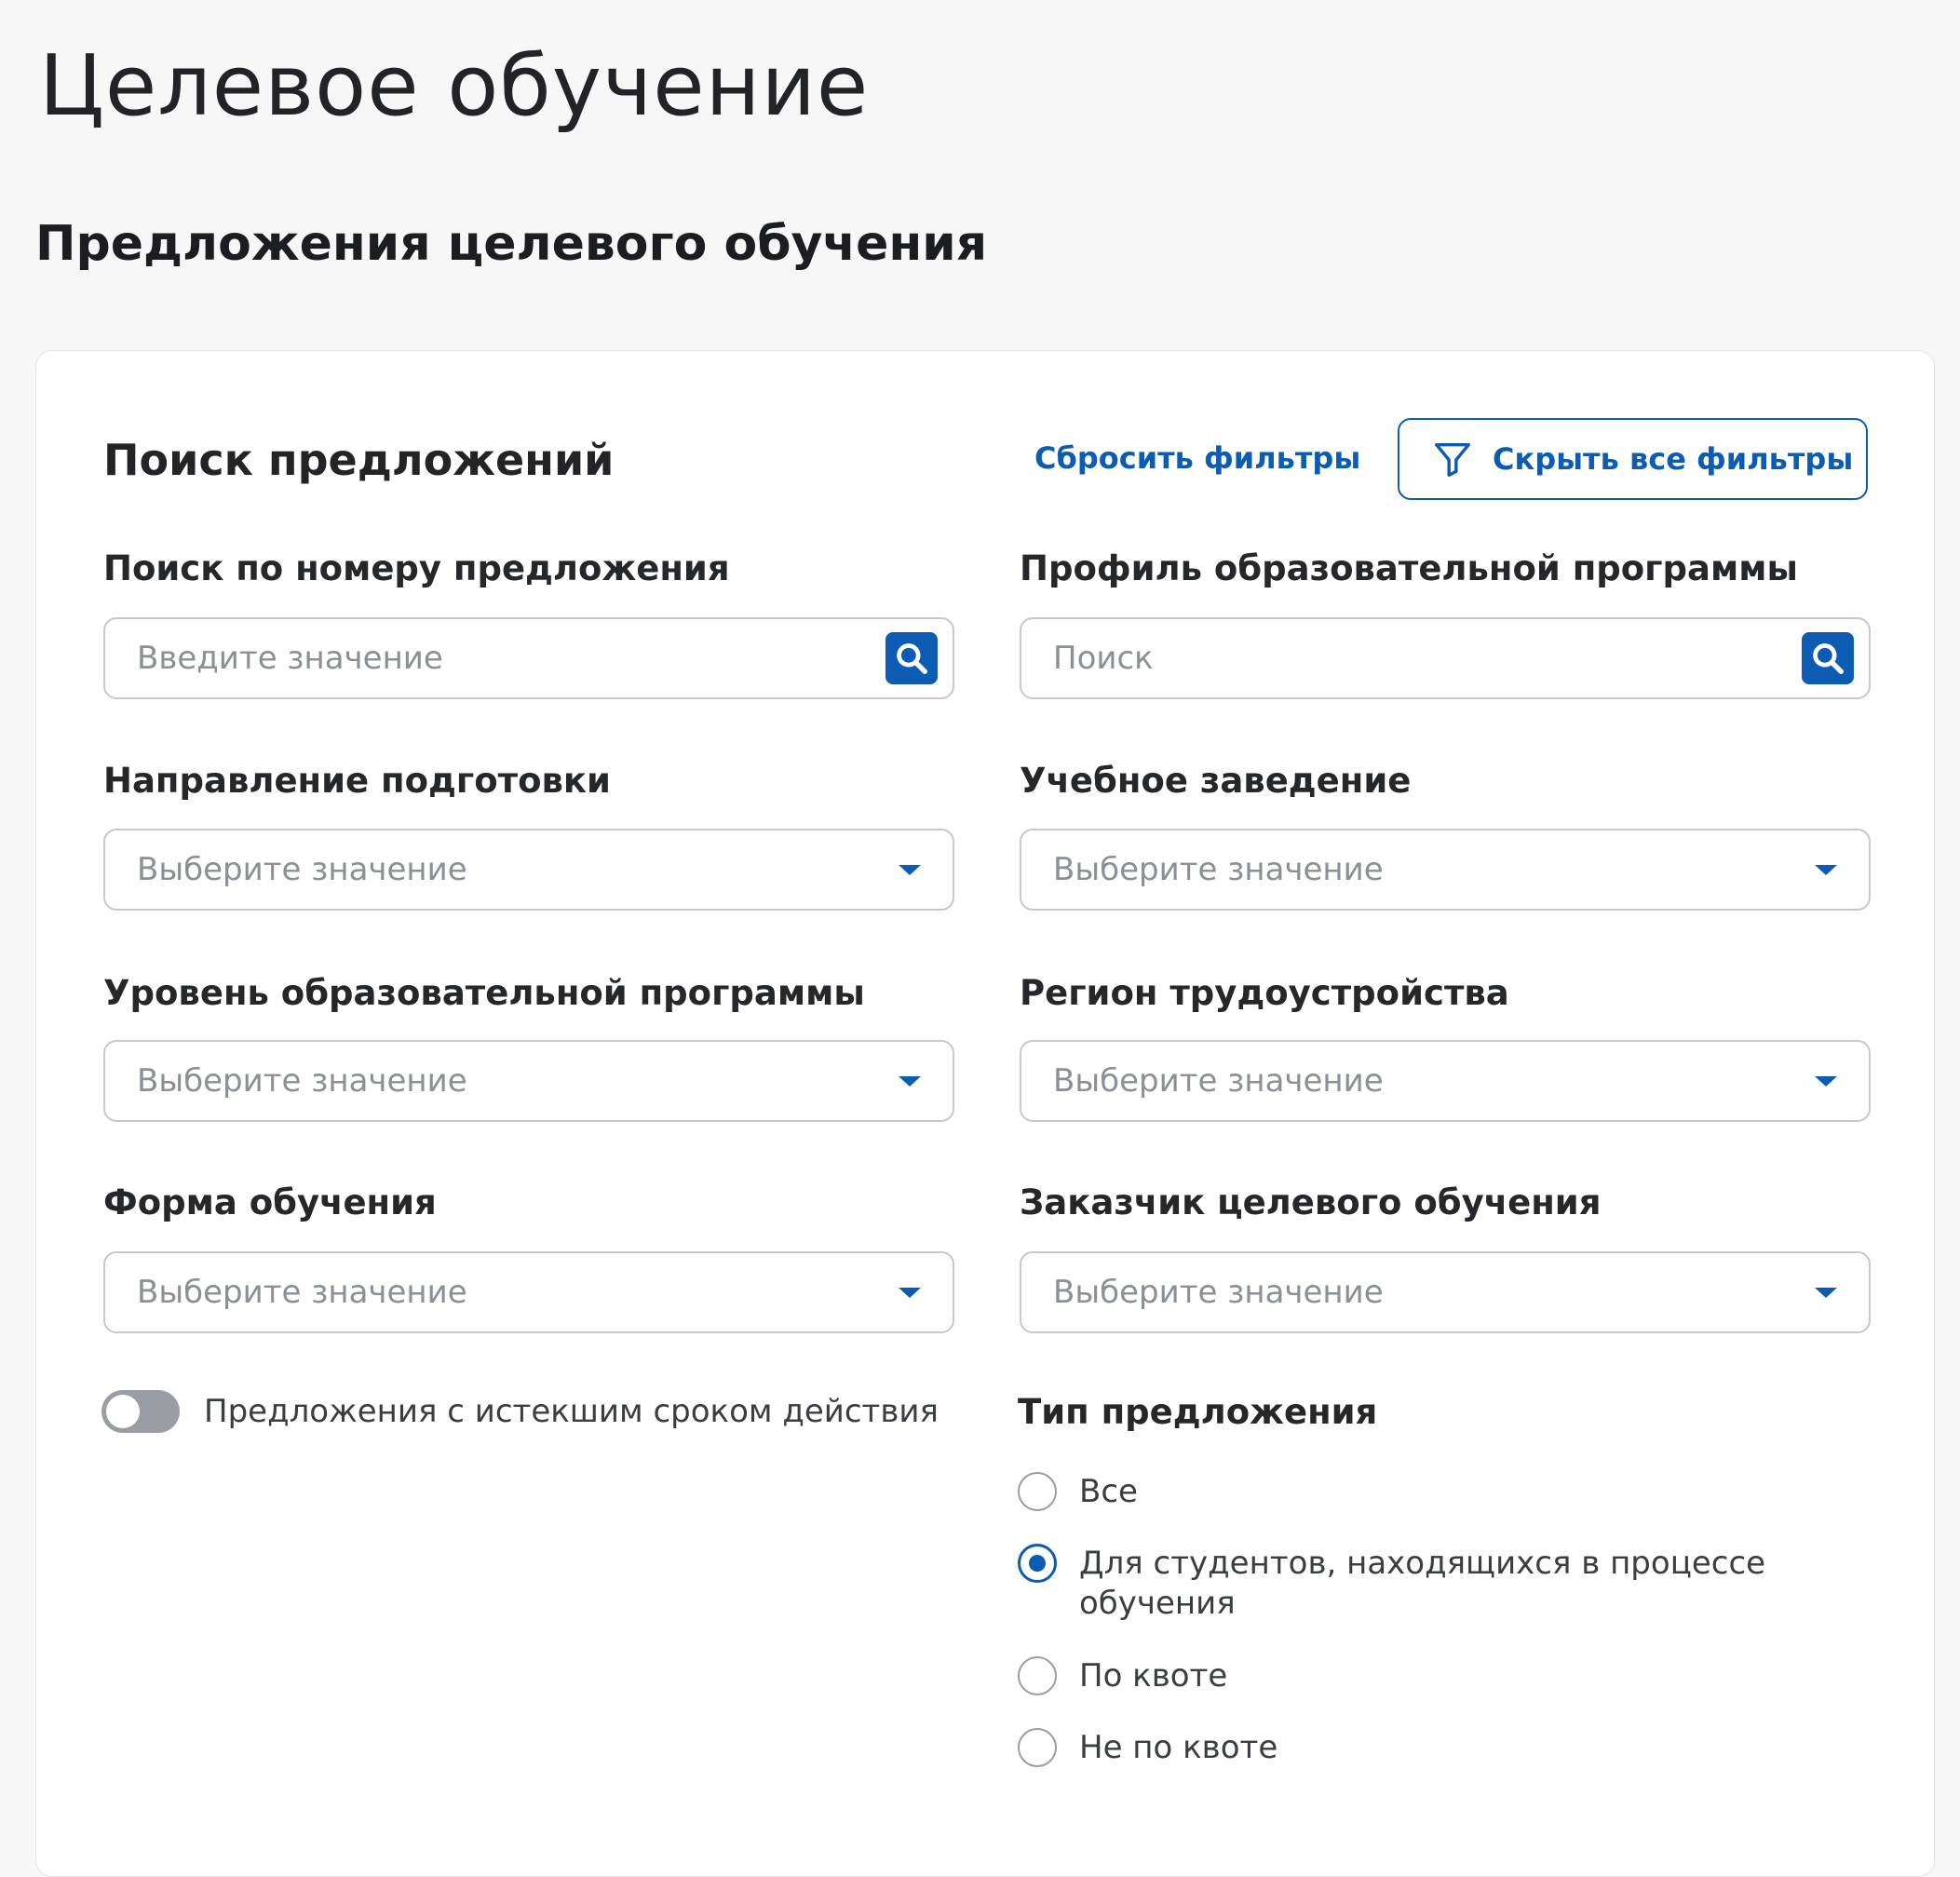 The width and height of the screenshot is (1960, 1877). What do you see at coordinates (302, 869) in the screenshot?
I see `training-direction-placeholder: Выберите значение` at bounding box center [302, 869].